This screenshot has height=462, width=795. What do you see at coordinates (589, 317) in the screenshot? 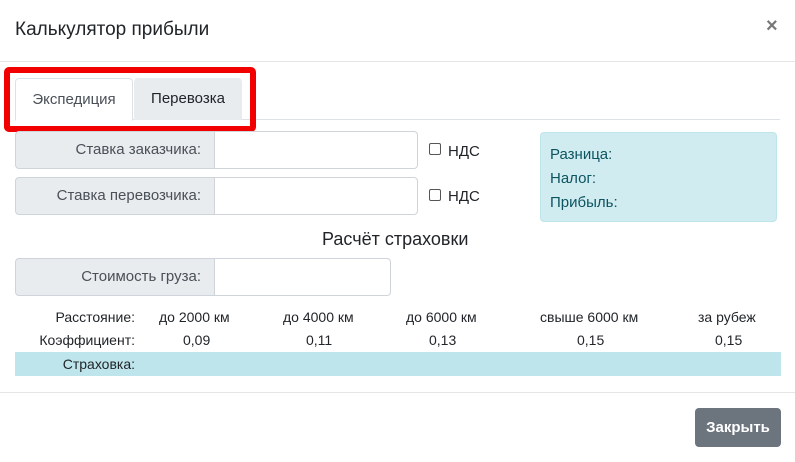
I see `distance-cell: свыше 6000 км` at bounding box center [589, 317].